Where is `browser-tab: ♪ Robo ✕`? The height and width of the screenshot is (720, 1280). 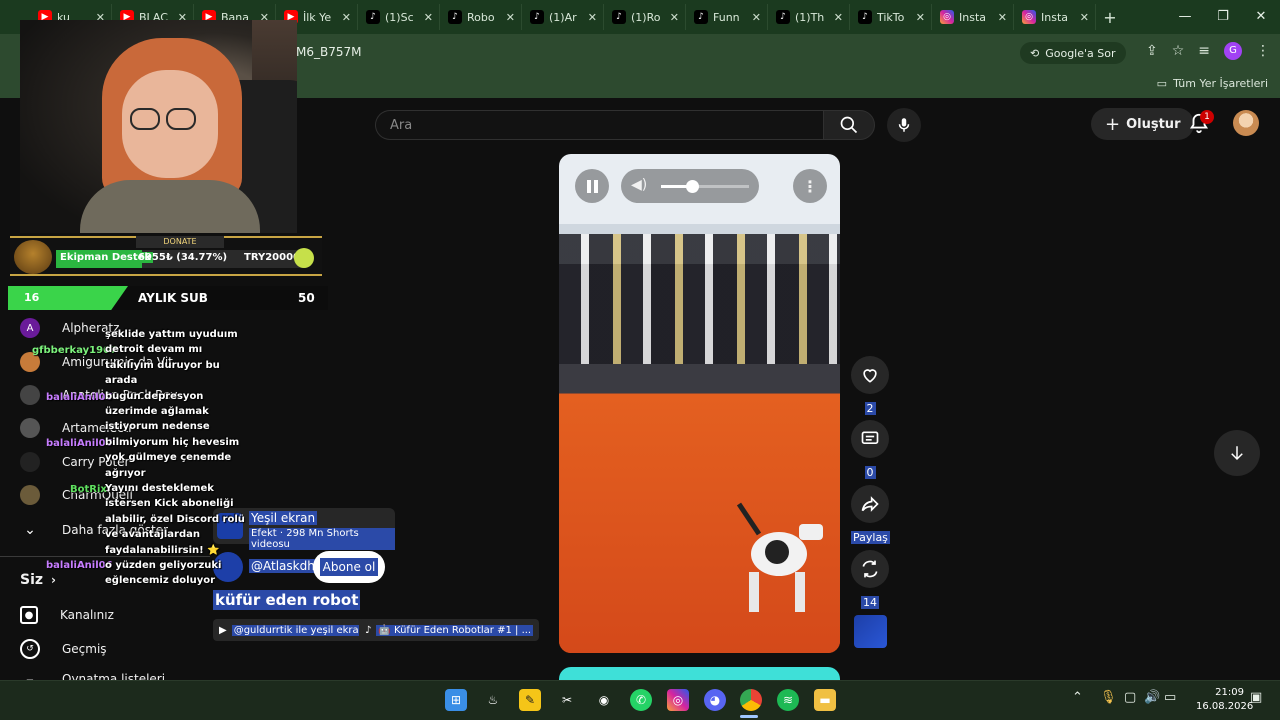 browser-tab: ♪ Robo ✕ is located at coordinates (481, 17).